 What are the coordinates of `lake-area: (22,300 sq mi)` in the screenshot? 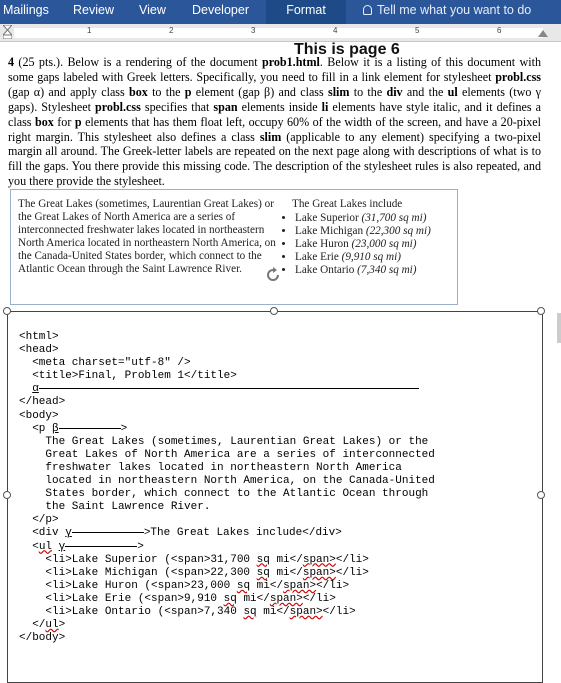 It's located at (398, 231).